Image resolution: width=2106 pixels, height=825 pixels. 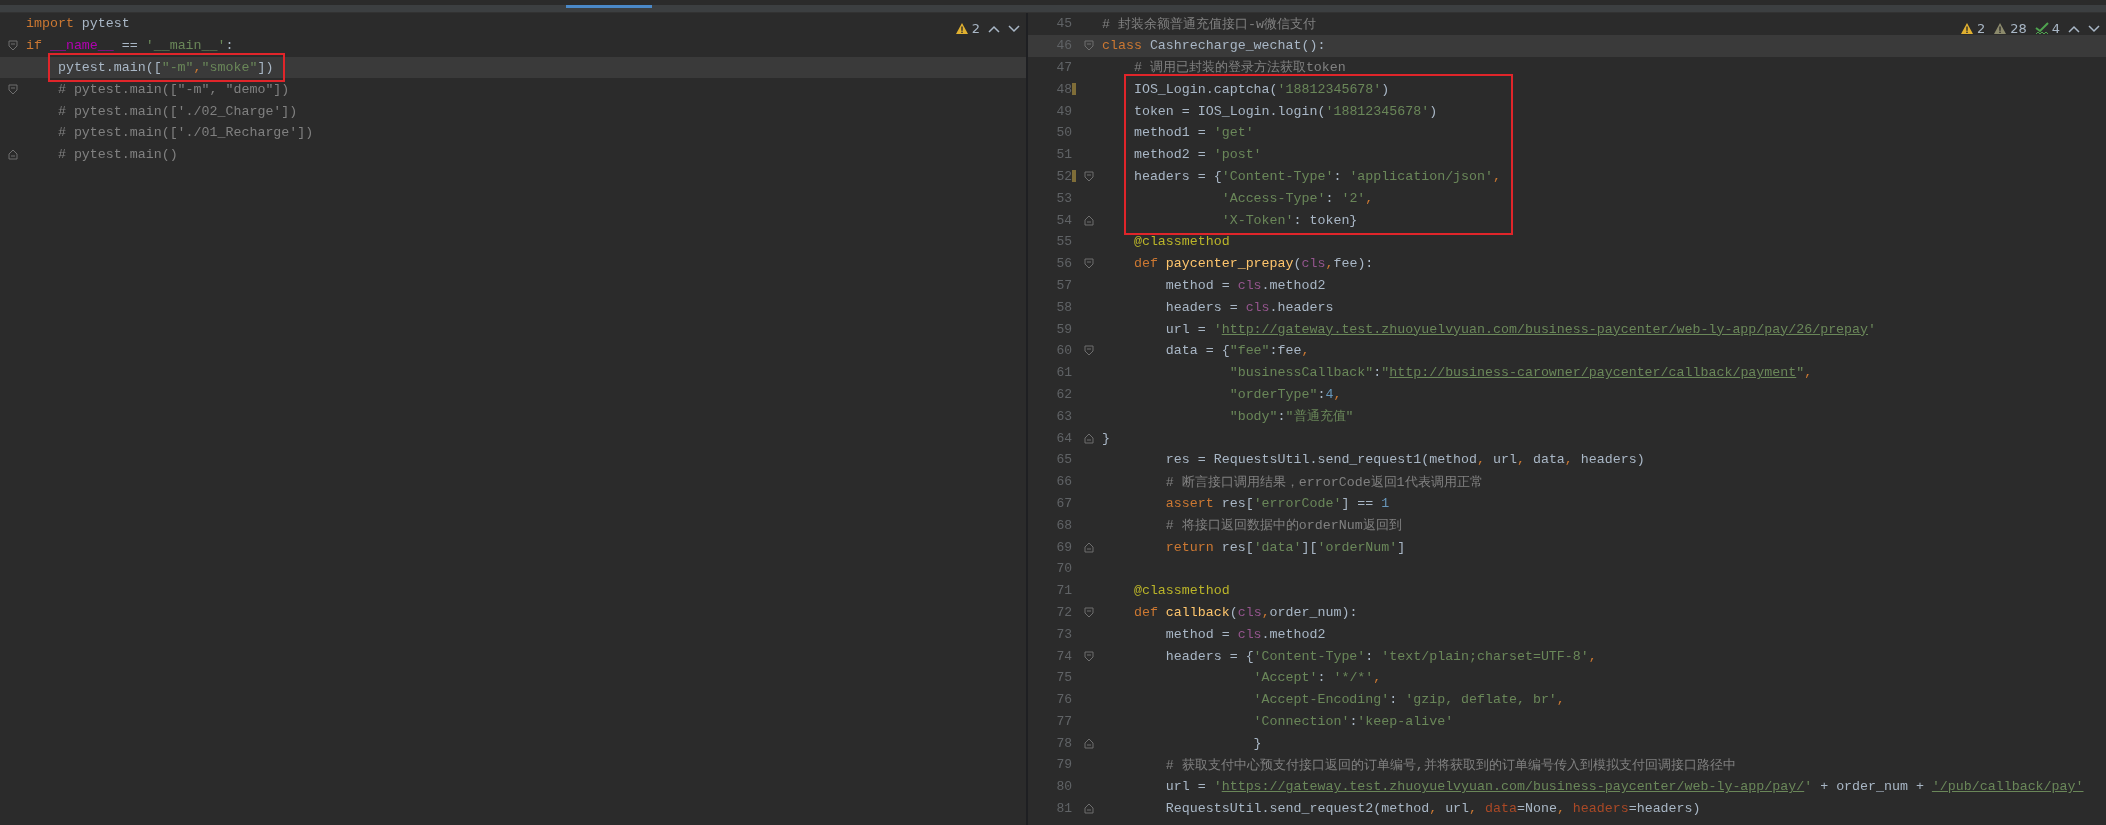 I want to click on code-line: # 断言接口调用结果，errorCode返回1代表调用正常, so click(x=1323, y=482).